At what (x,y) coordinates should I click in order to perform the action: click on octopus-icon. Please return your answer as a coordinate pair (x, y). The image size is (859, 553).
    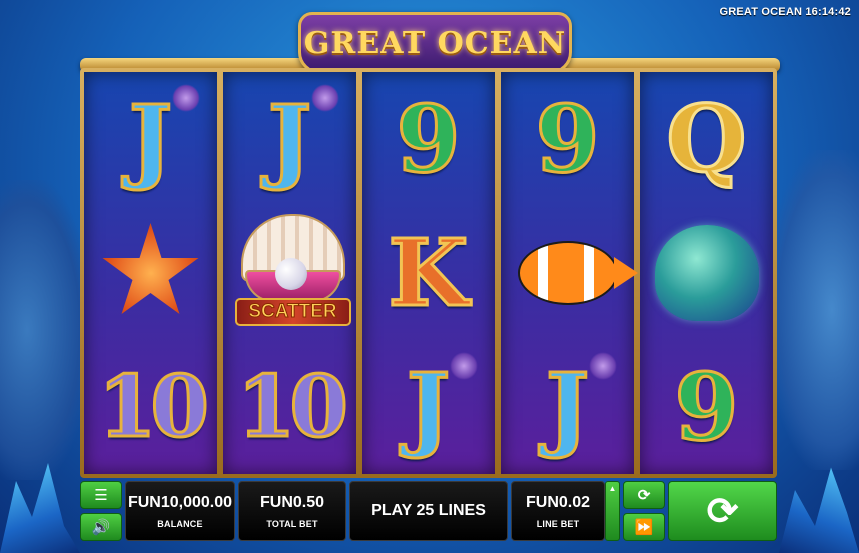
    Looking at the image, I should click on (706, 273).